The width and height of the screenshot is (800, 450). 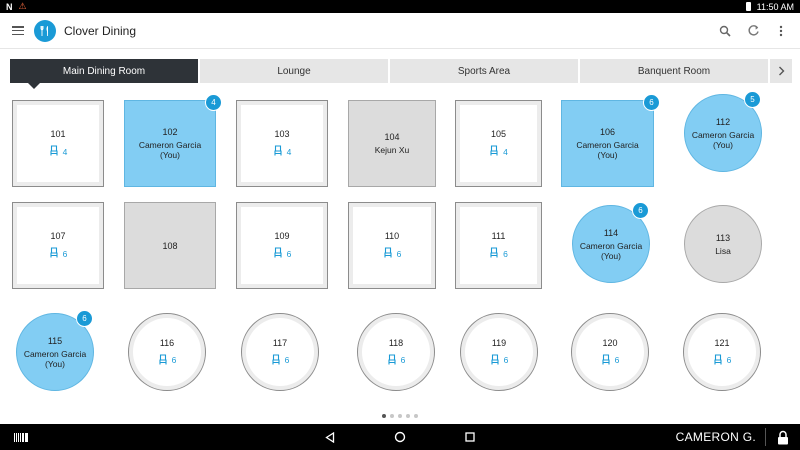 What do you see at coordinates (21, 437) in the screenshot?
I see `barcode-icon` at bounding box center [21, 437].